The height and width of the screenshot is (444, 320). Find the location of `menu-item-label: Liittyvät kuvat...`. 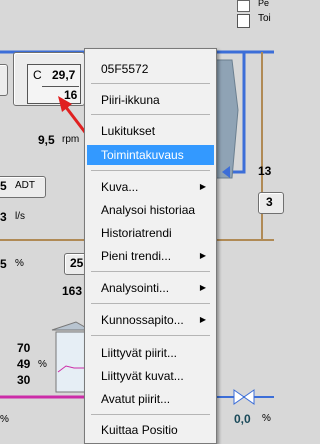

menu-item-label: Liittyvät kuvat... is located at coordinates (142, 376).